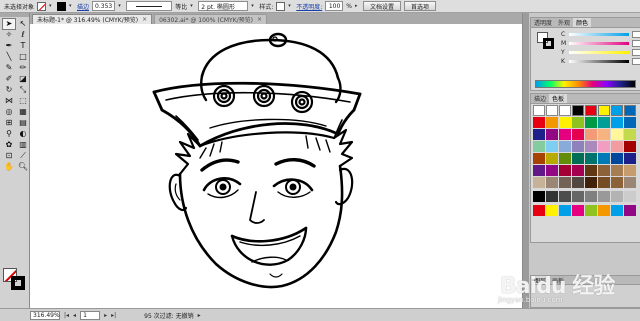 Image resolution: width=640 pixels, height=321 pixels. Describe the element at coordinates (104, 6) in the screenshot. I see `stroke-weight-field: 0.353` at that location.